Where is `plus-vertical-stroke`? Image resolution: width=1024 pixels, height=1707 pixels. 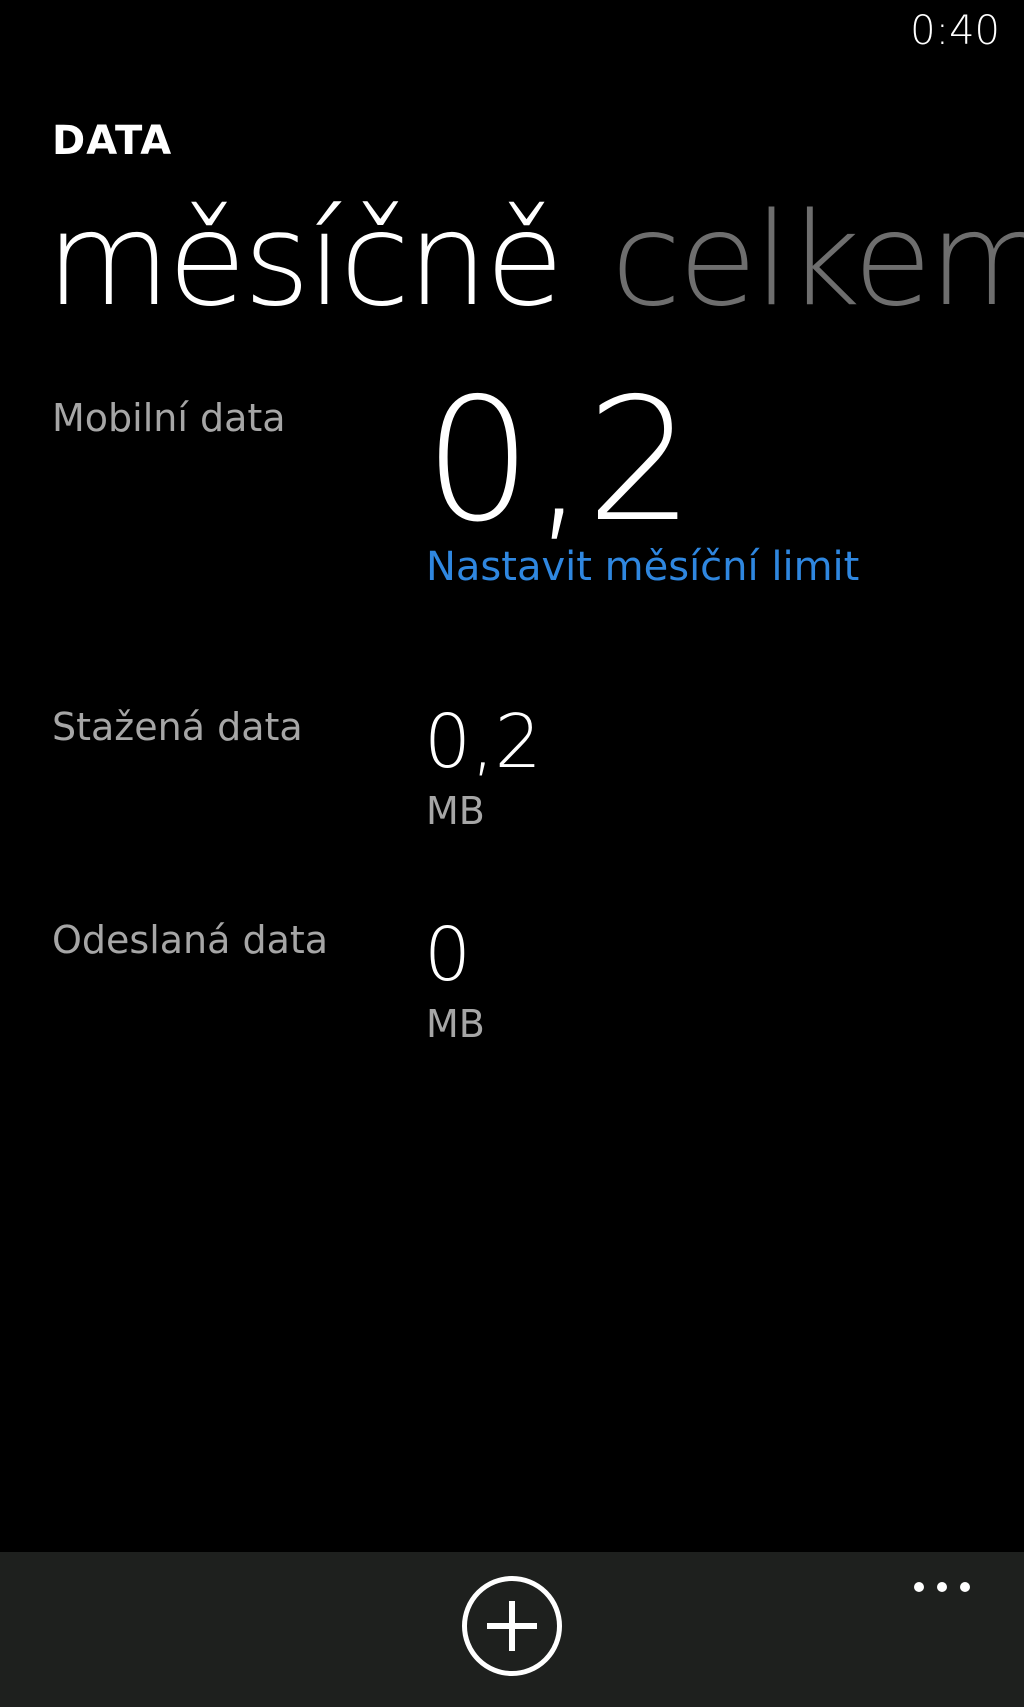 plus-vertical-stroke is located at coordinates (512, 1626).